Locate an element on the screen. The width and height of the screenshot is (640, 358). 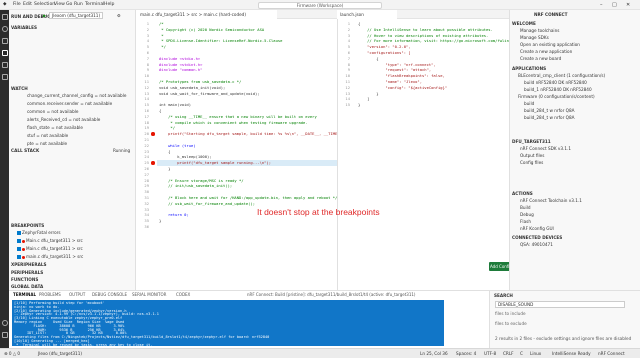
line-number: 16 is located at coordinates (143, 110).